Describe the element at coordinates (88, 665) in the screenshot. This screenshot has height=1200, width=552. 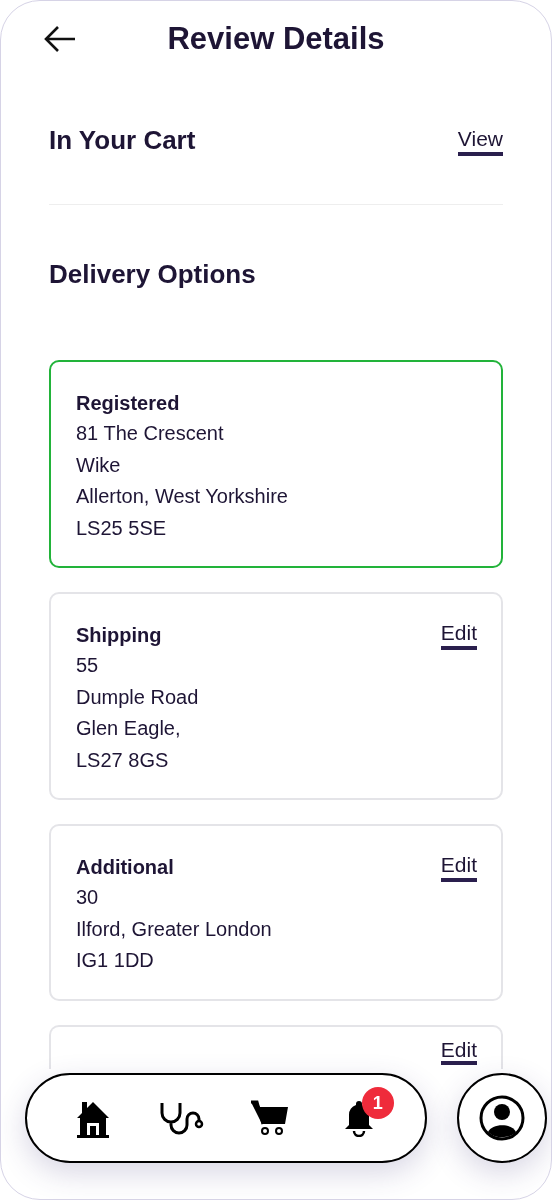
I see `address-line: 55` at that location.